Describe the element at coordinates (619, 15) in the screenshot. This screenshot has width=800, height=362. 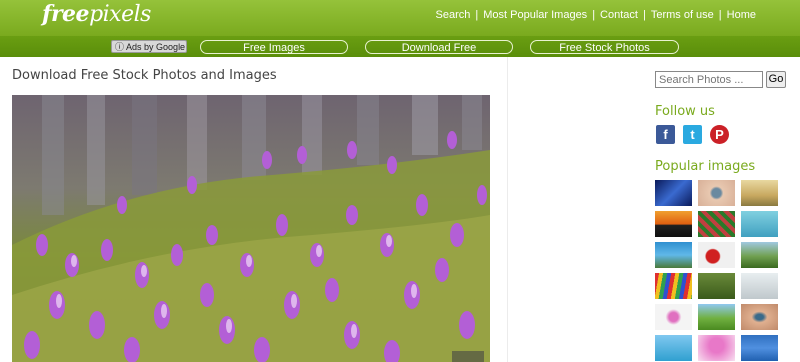
I see `nav-contact: Contact` at that location.